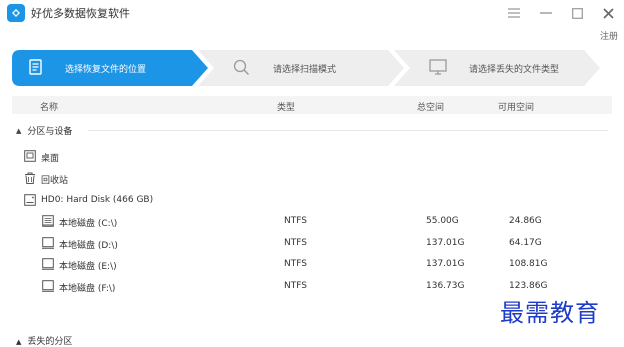  I want to click on partition-name: 本地磁盘 (D:\), so click(88, 246).